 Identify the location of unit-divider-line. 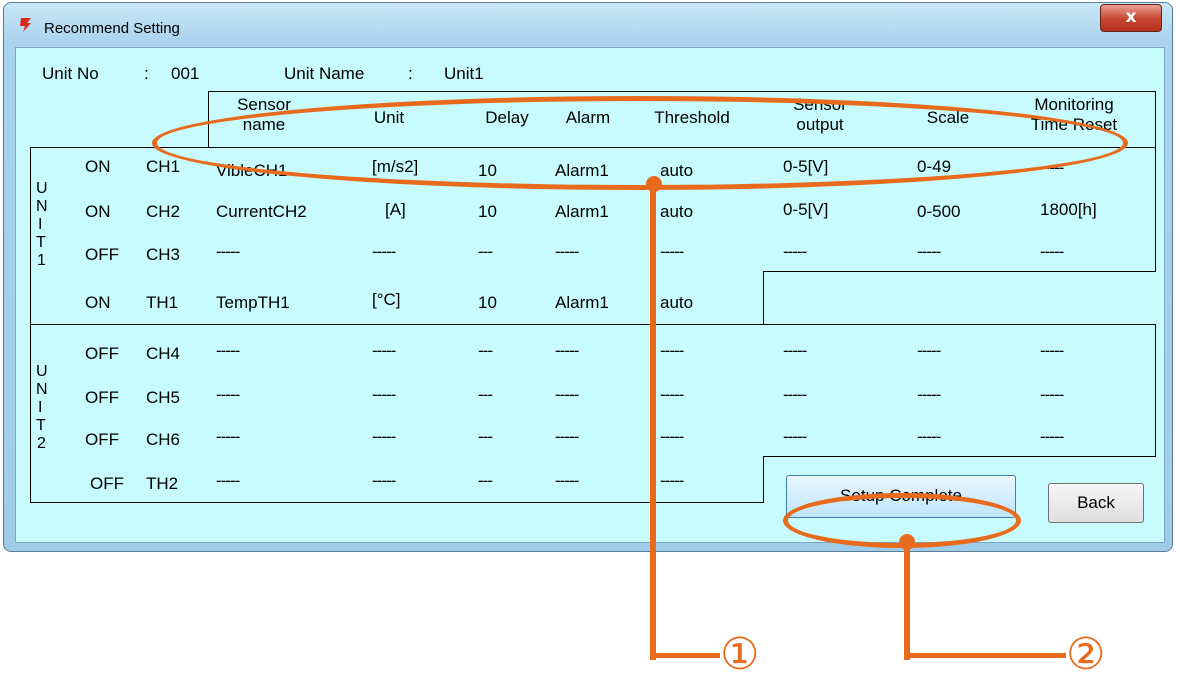
(593, 324).